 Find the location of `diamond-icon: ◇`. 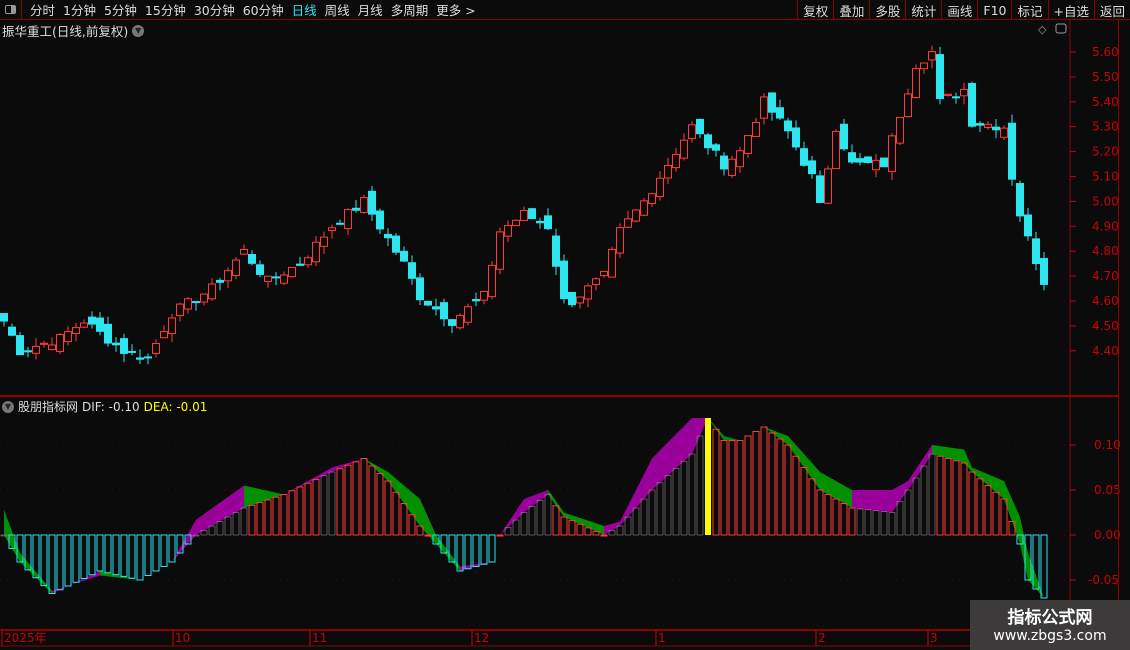

diamond-icon: ◇ is located at coordinates (1042, 29).